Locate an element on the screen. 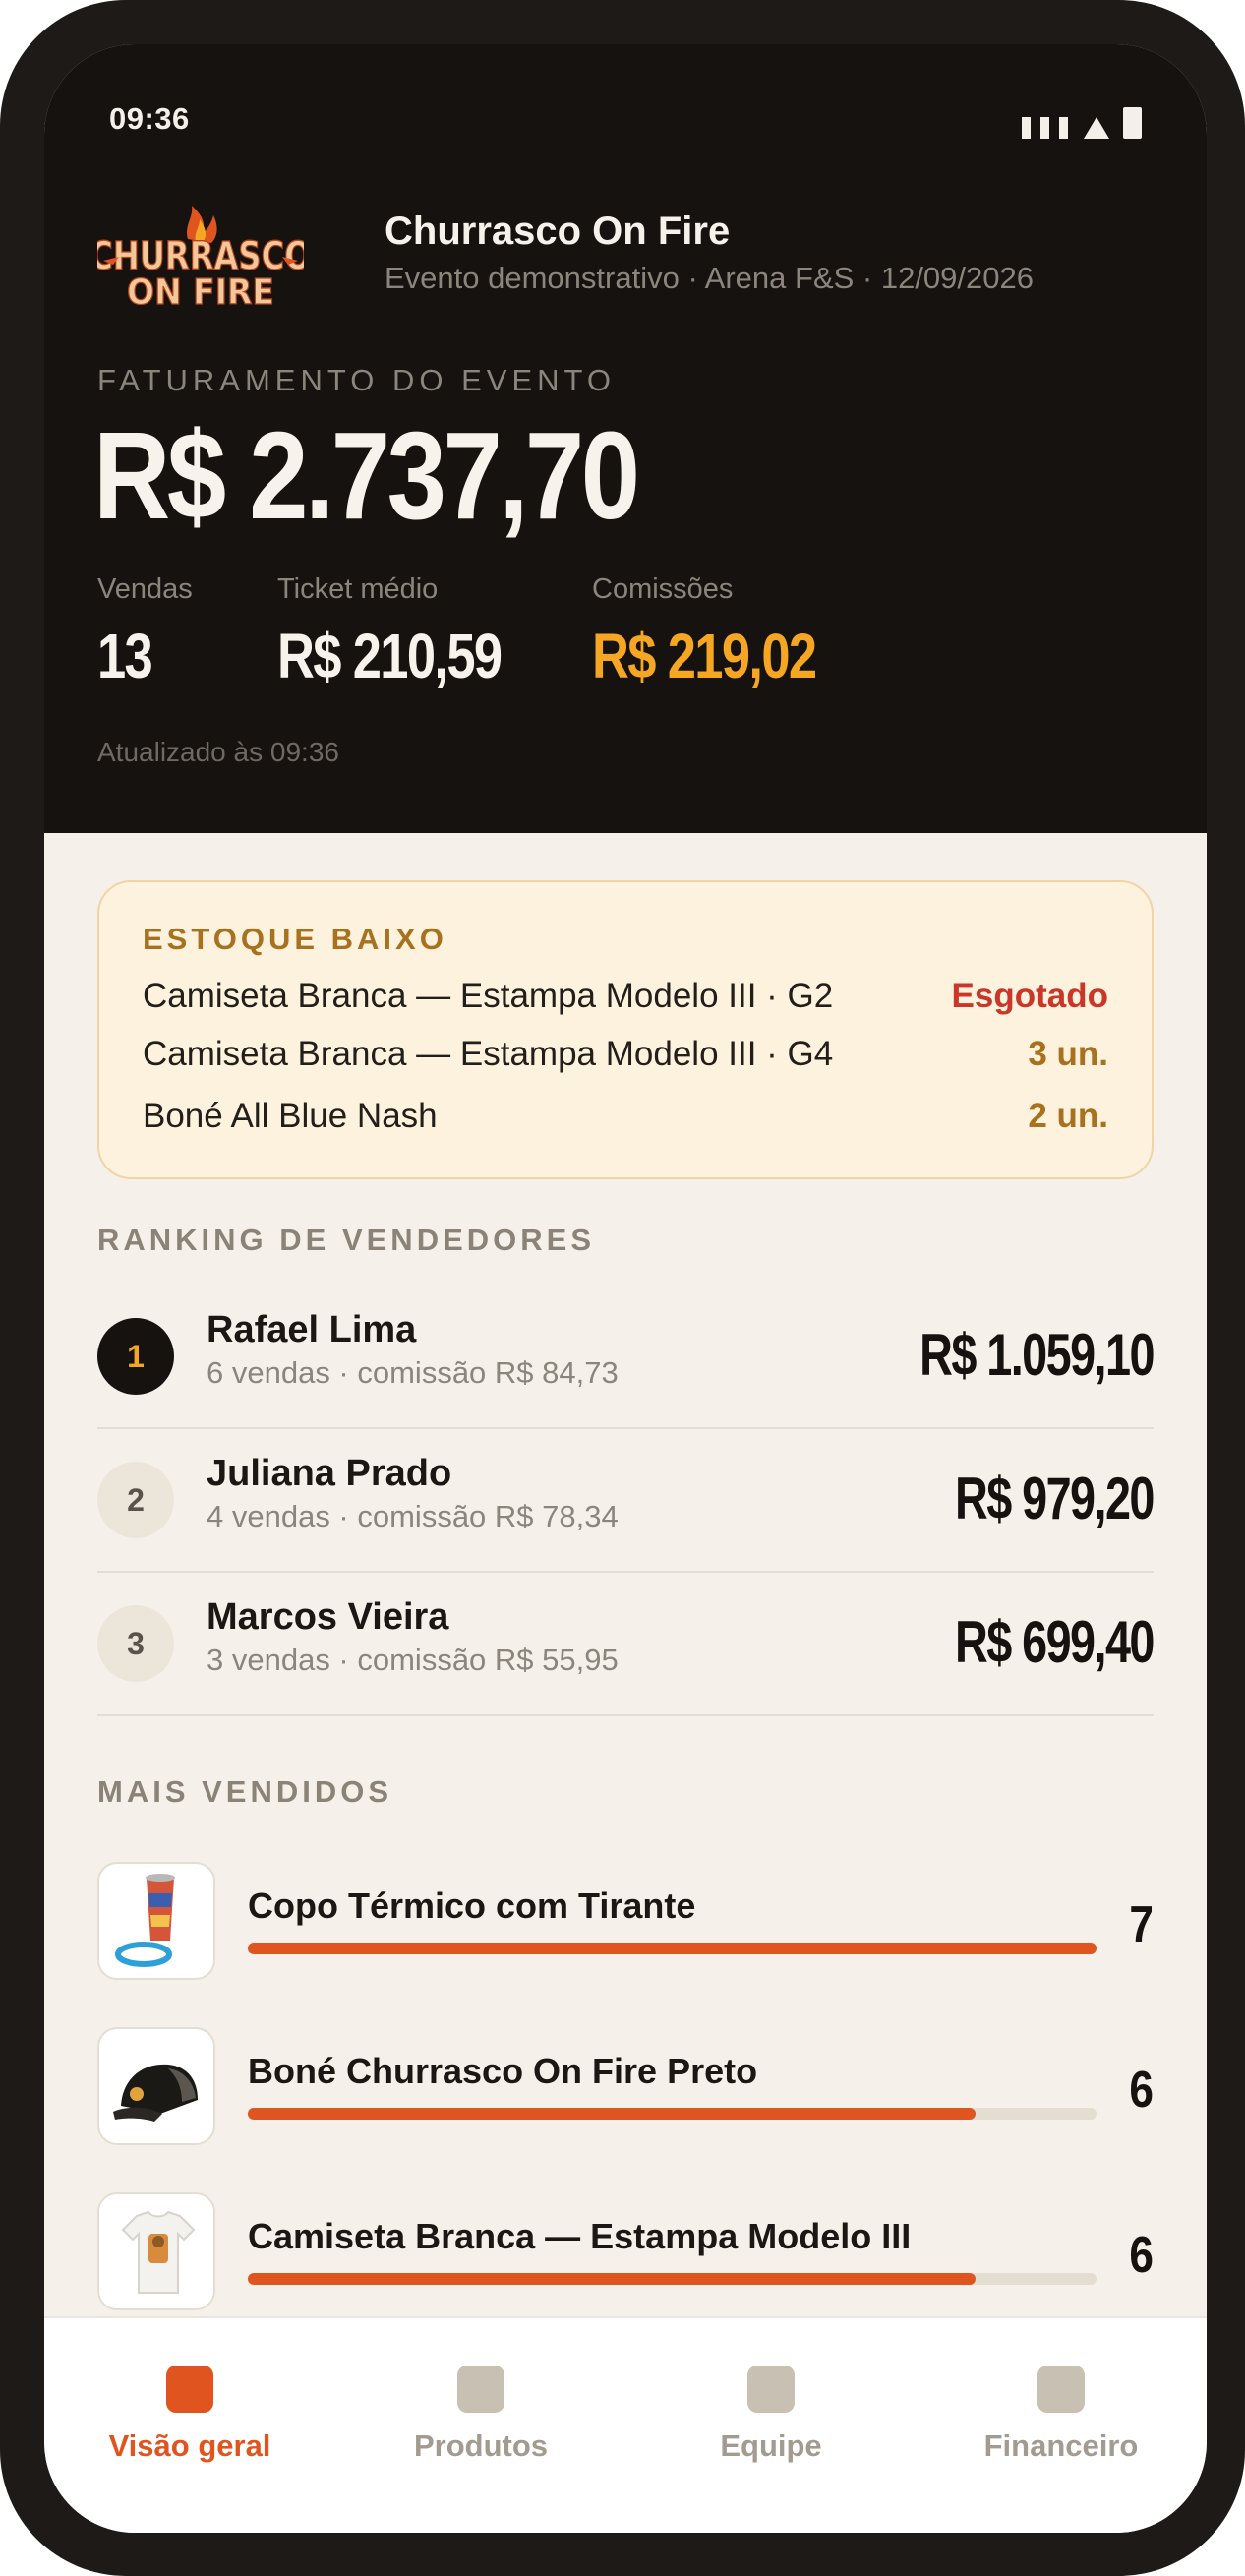  kpi-avg-ticket: Ticket médio R$ 210,59 is located at coordinates (414, 632).